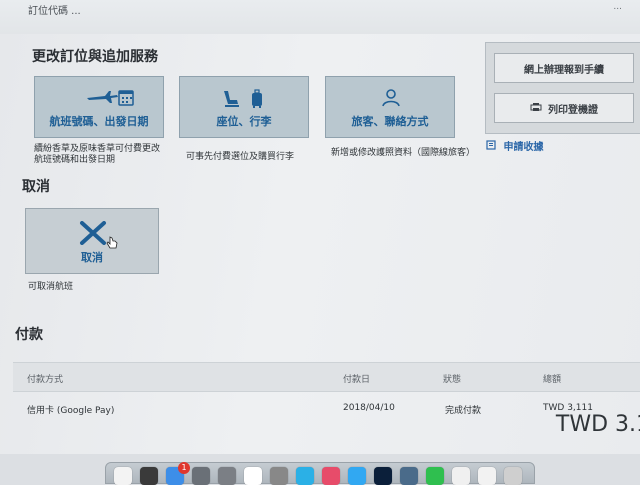 Image resolution: width=640 pixels, height=485 pixels. I want to click on tile-flight-date-label: 航班號碼、出發日期, so click(99, 121).